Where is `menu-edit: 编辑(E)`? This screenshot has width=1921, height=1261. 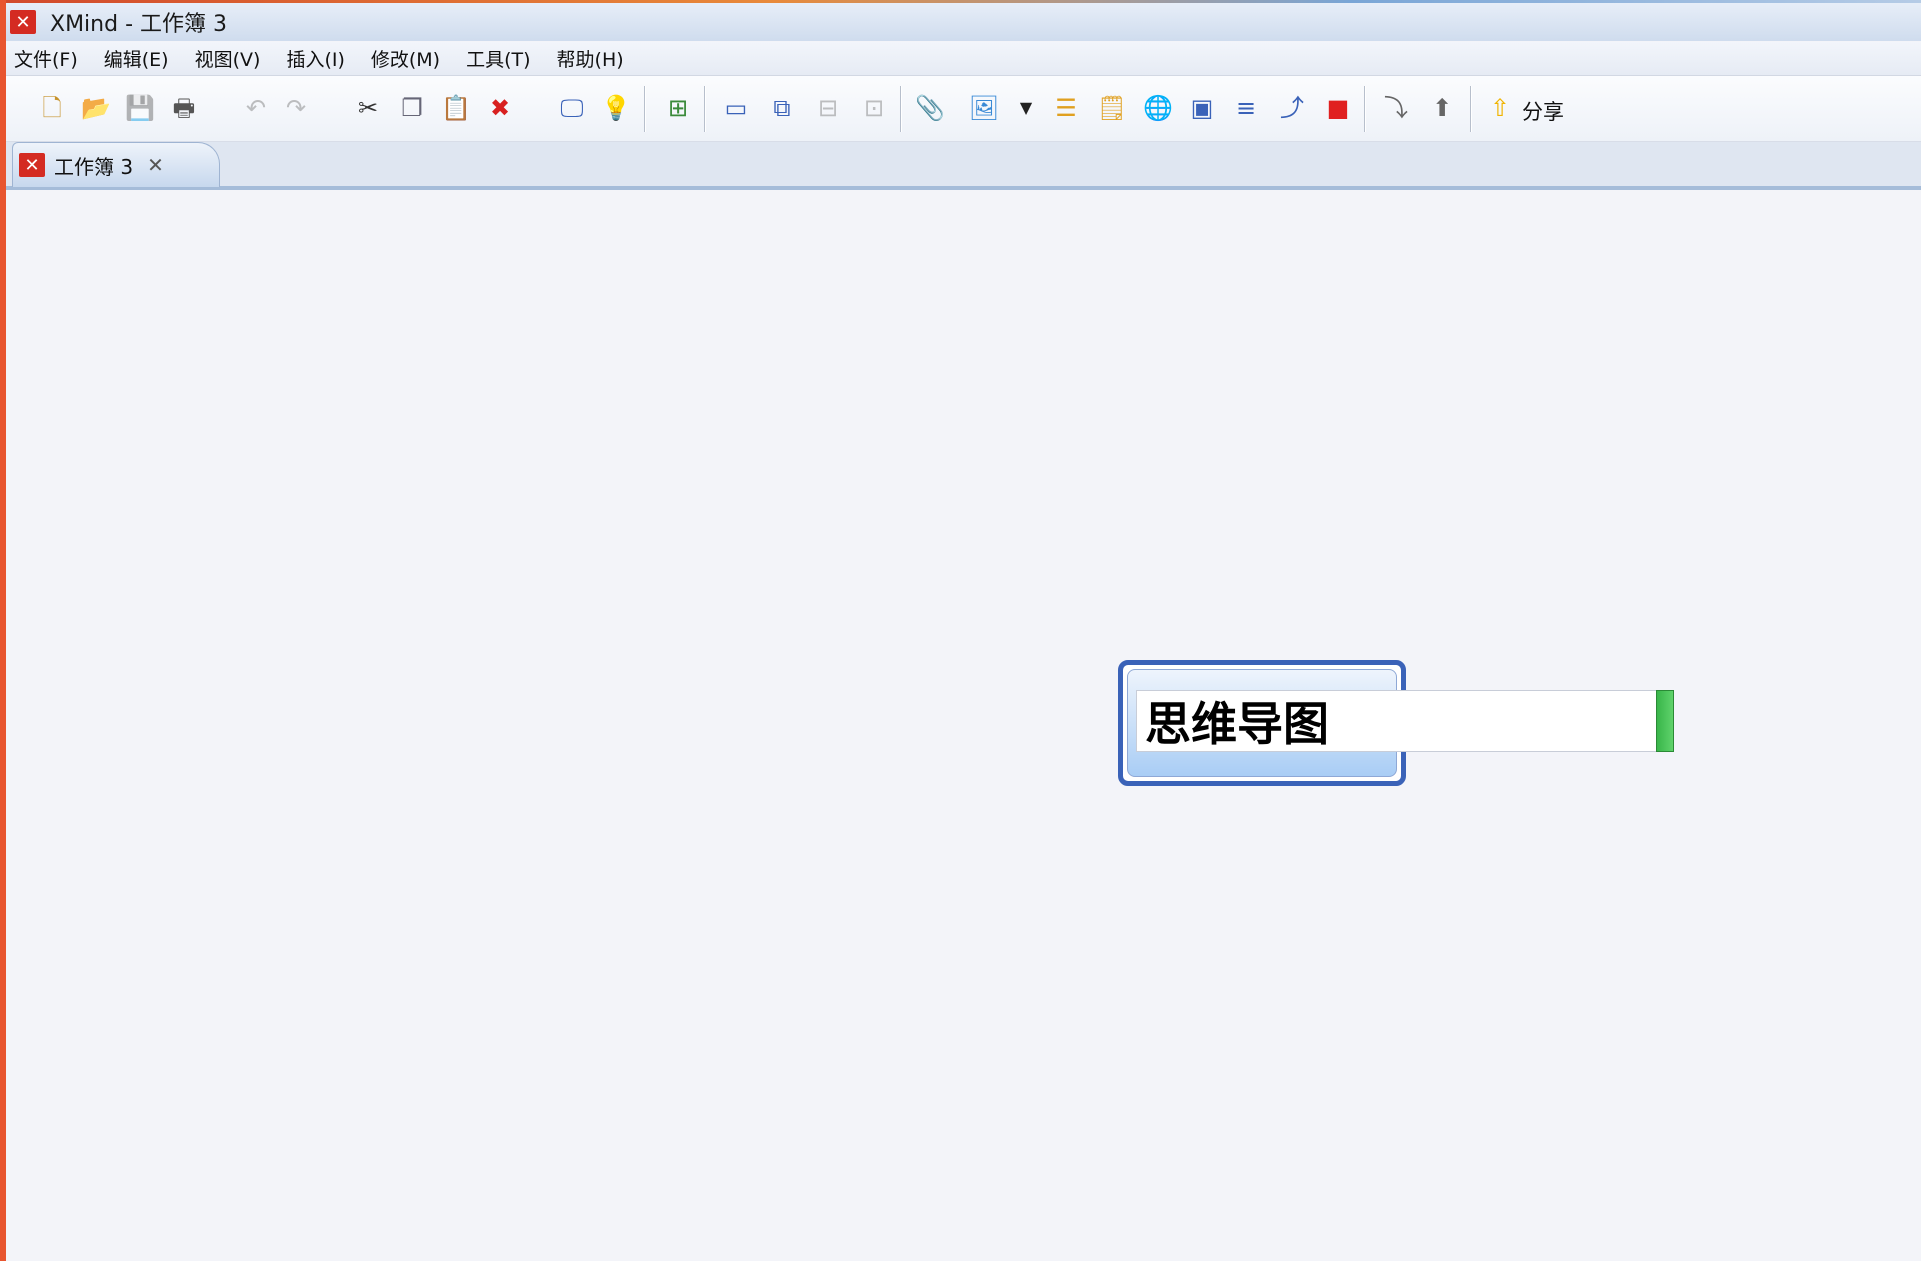
menu-edit: 编辑(E) is located at coordinates (136, 58).